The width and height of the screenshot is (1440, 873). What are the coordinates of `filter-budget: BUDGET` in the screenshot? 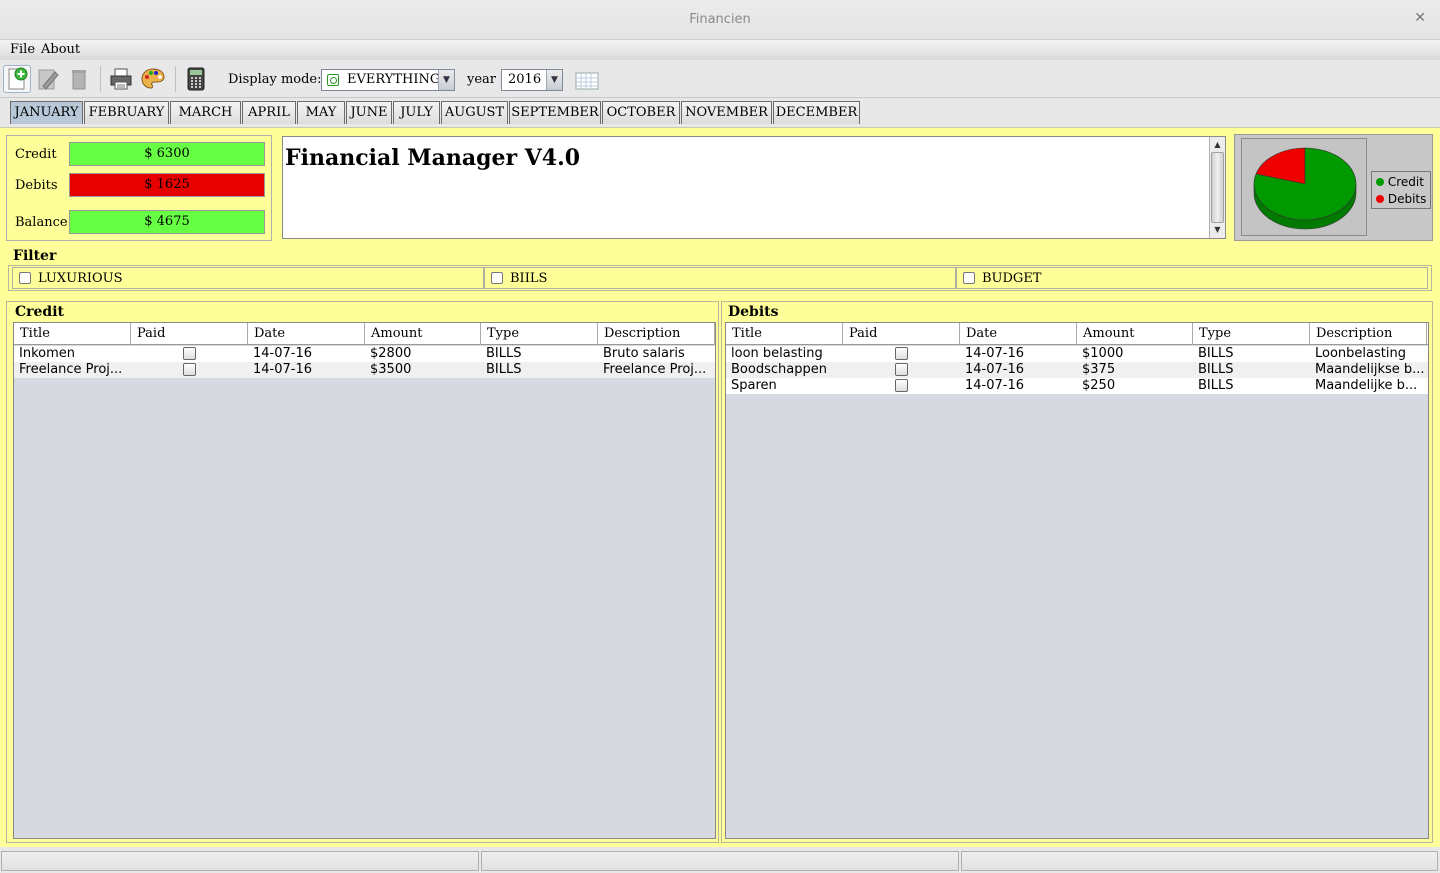 It's located at (1192, 278).